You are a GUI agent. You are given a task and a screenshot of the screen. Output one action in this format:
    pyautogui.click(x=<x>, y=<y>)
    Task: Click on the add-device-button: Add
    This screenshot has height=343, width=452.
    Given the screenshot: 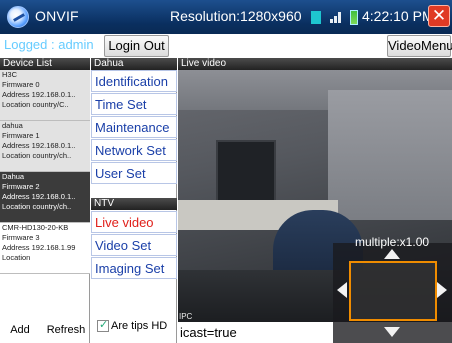 What is the action you would take?
    pyautogui.click(x=20, y=330)
    